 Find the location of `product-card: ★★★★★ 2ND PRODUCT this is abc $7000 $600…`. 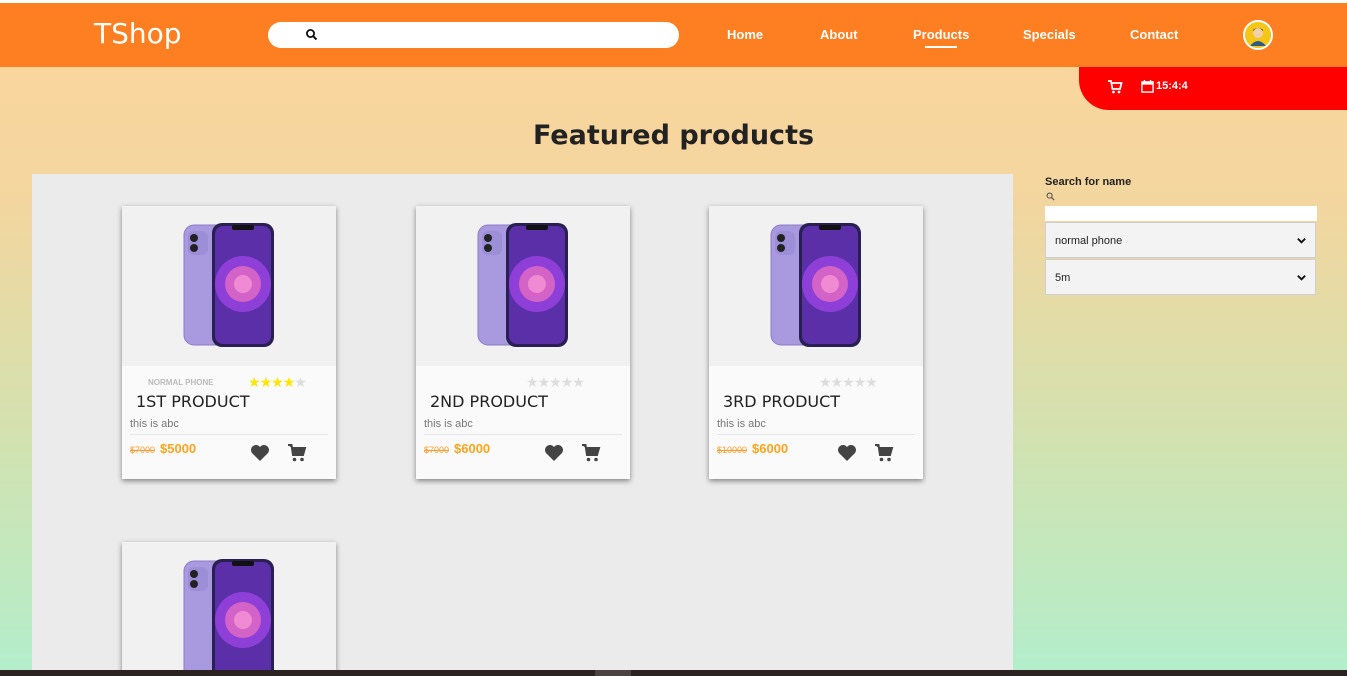

product-card: ★★★★★ 2ND PRODUCT this is abc $7000 $600… is located at coordinates (523, 342).